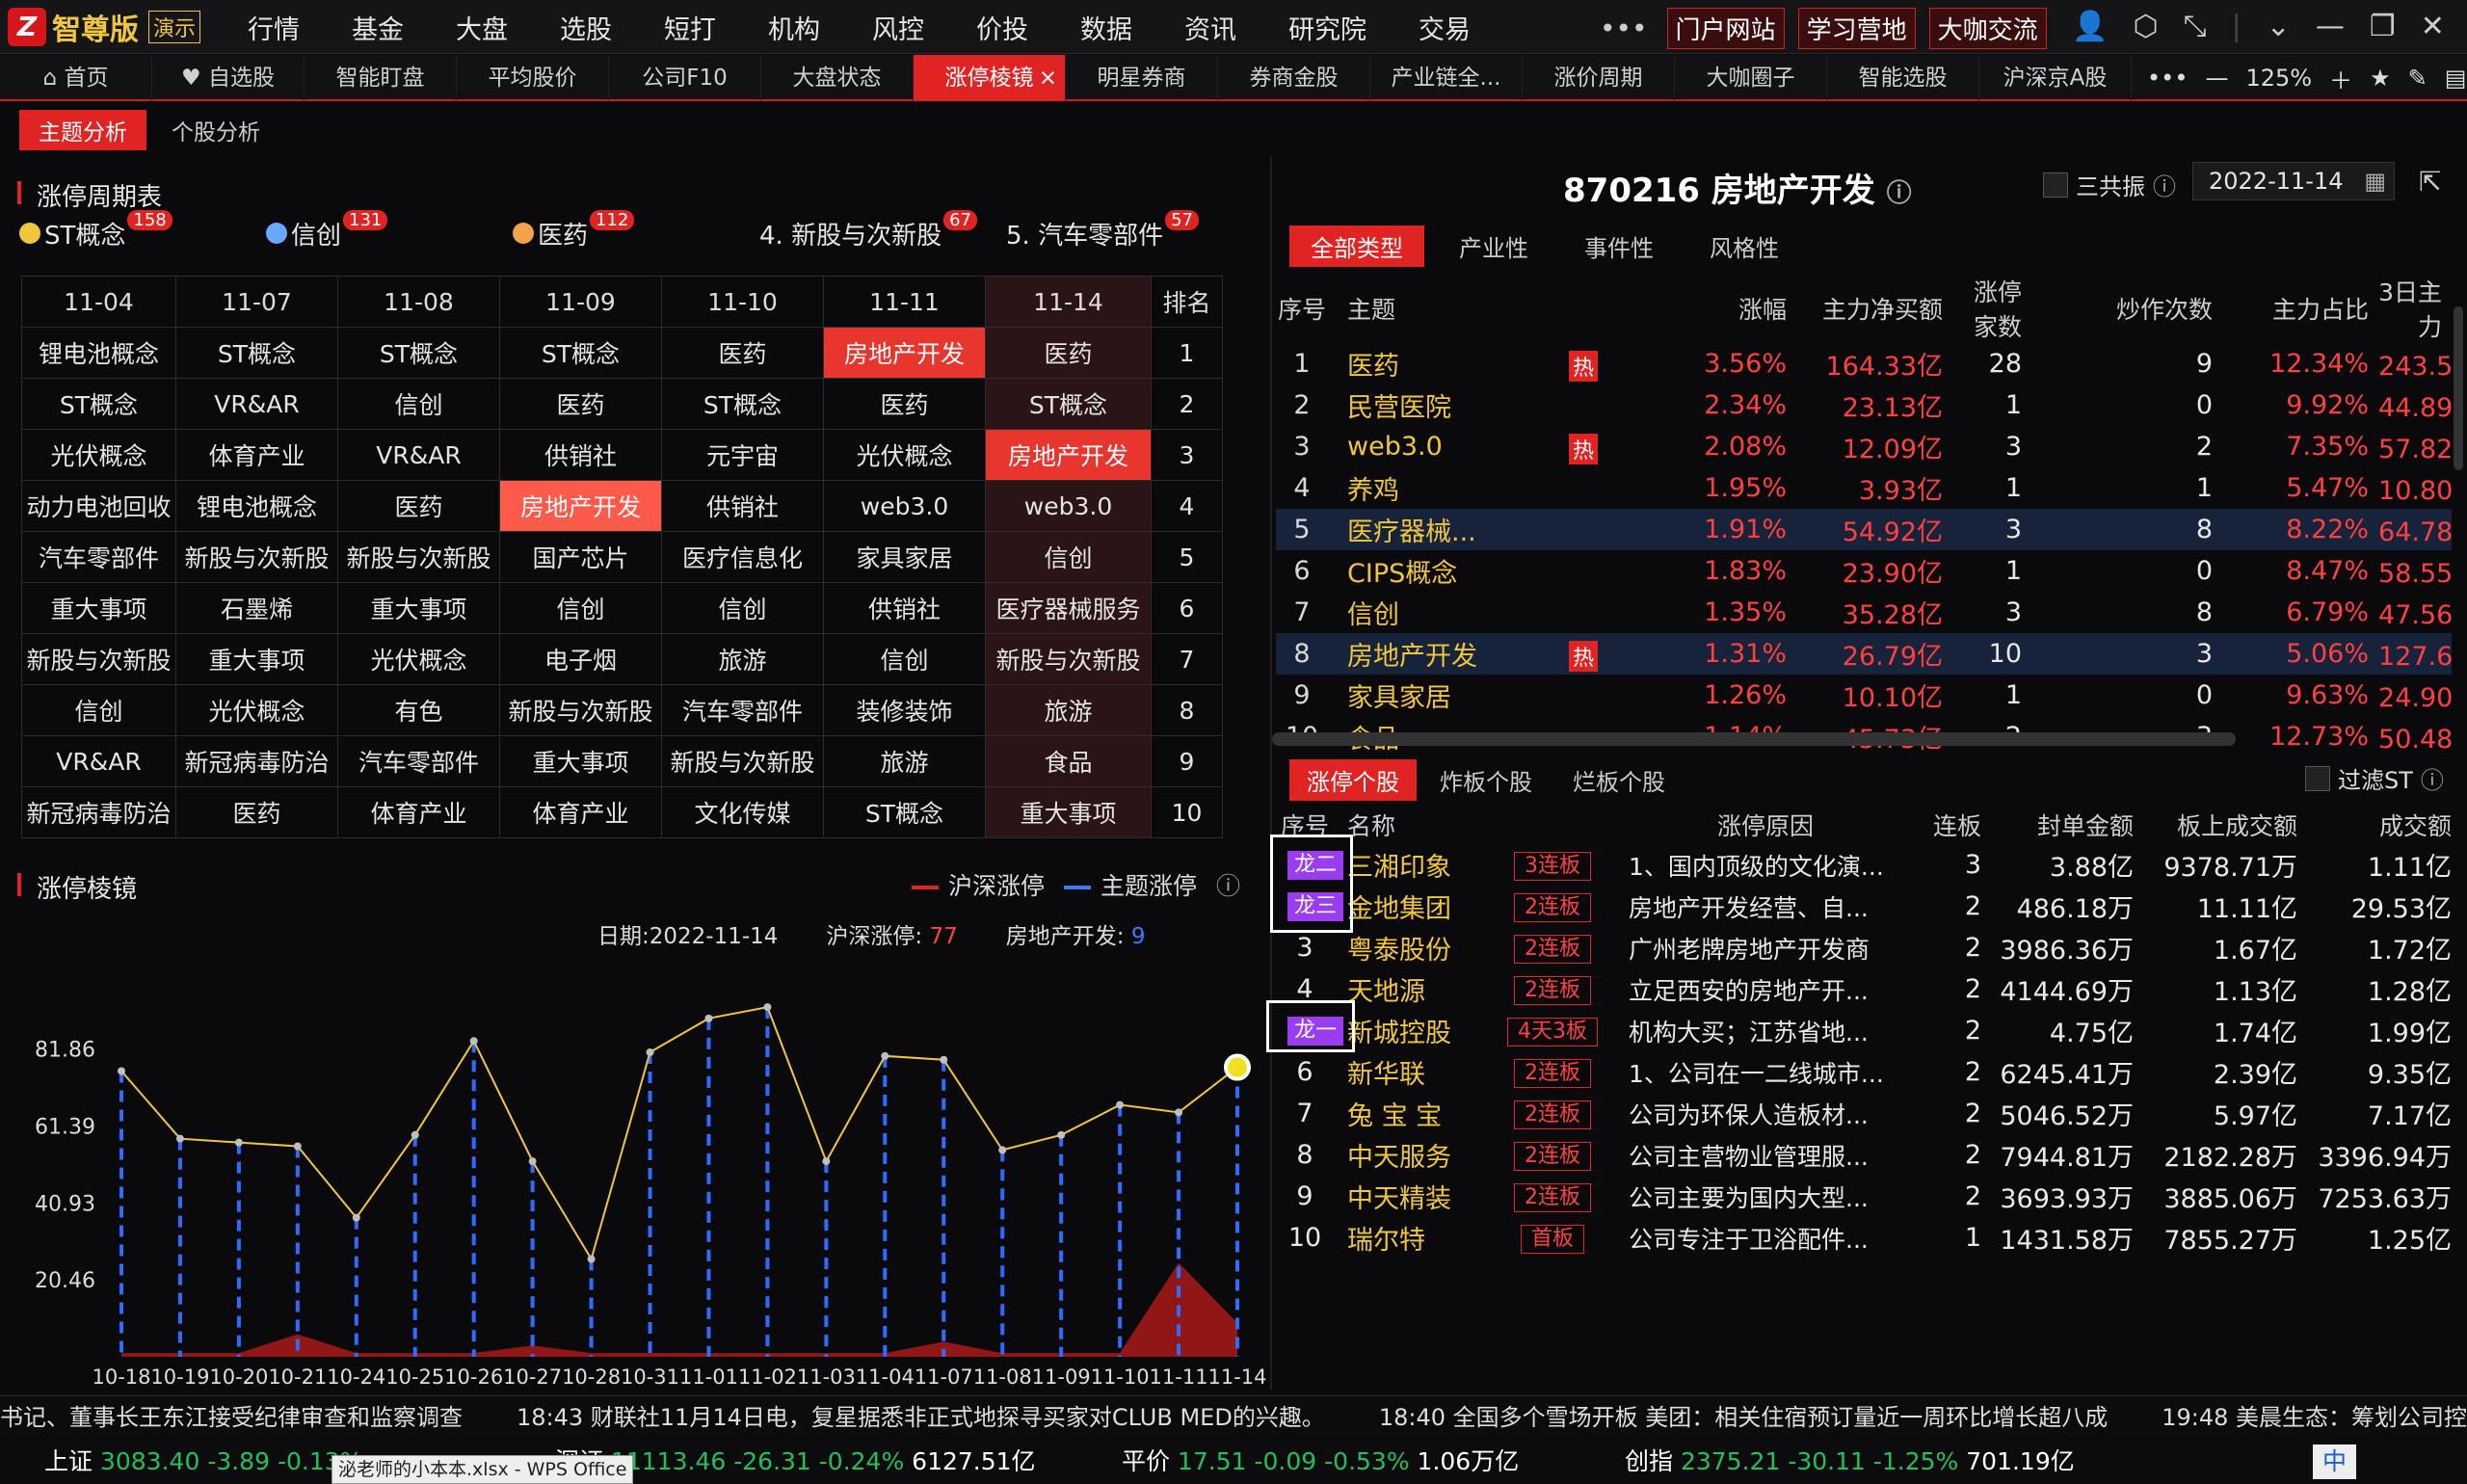  Describe the element at coordinates (76, 78) in the screenshot. I see `tab-0: ⌂ 首页` at that location.